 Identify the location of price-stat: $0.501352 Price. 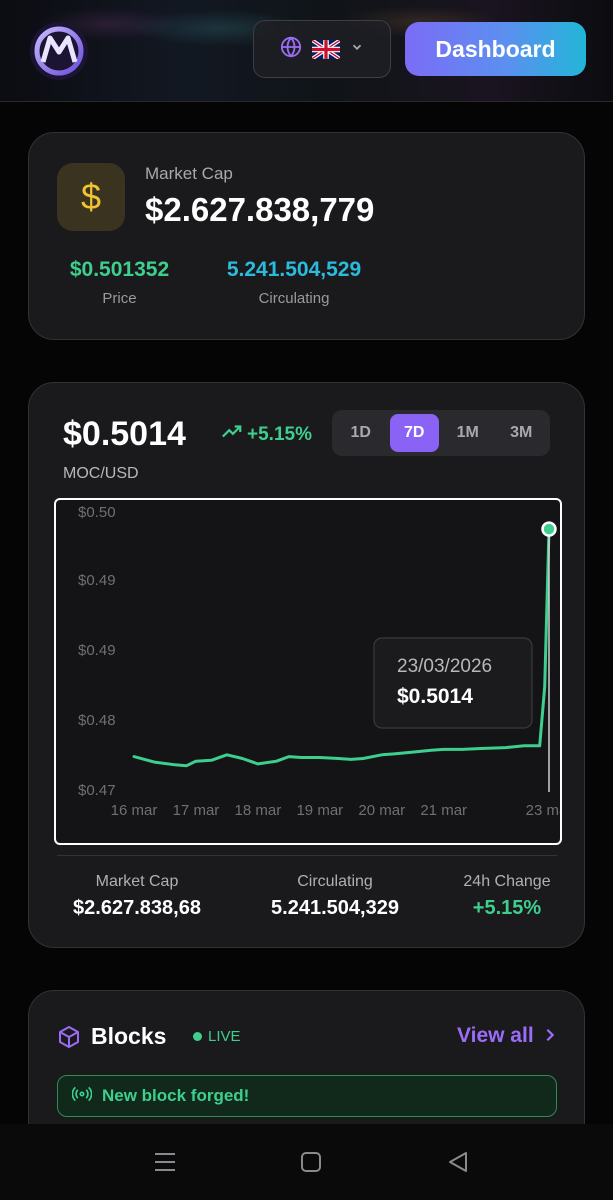
(119, 282).